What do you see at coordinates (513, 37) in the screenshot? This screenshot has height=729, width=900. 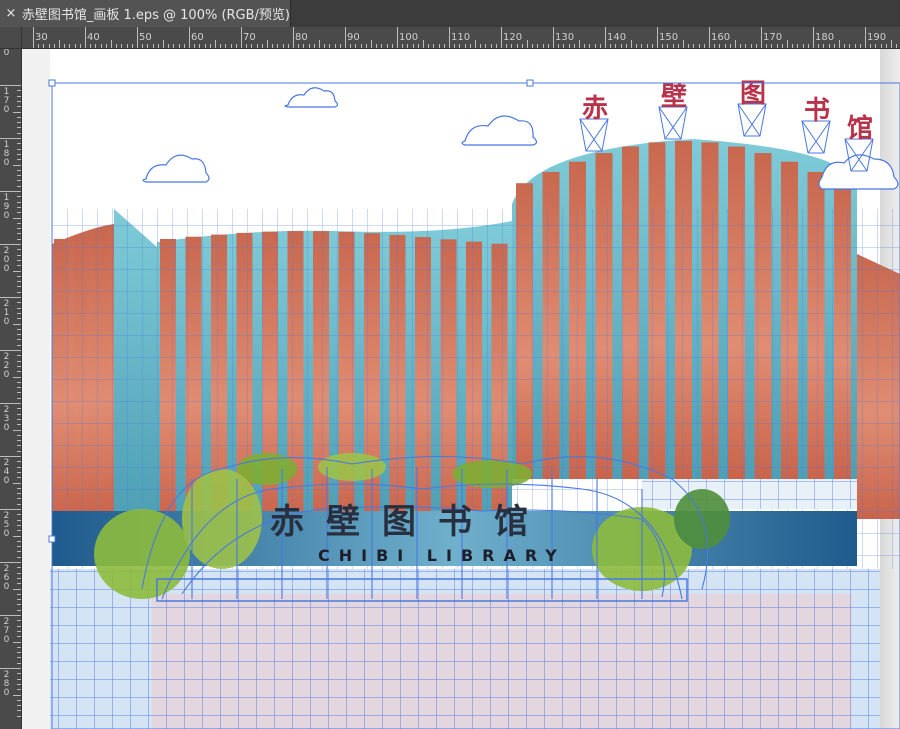 I see `ruler-label: 120` at bounding box center [513, 37].